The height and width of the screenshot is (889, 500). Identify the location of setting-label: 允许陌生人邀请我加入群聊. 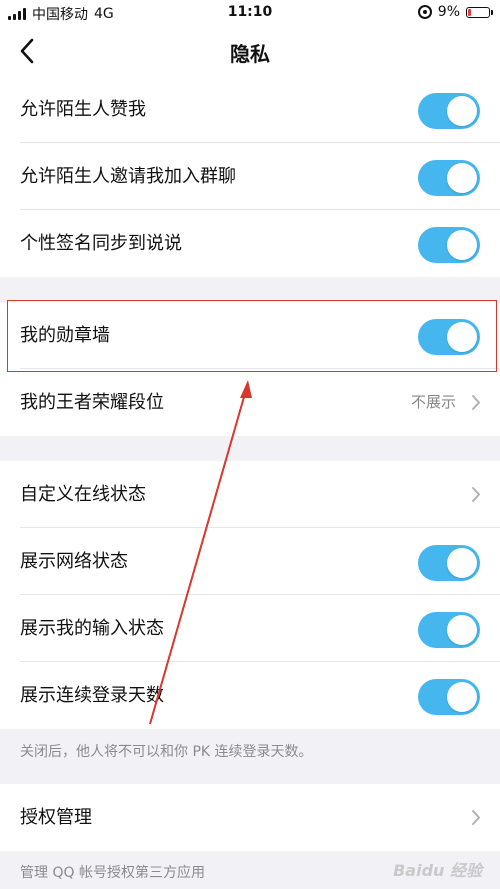
(128, 176).